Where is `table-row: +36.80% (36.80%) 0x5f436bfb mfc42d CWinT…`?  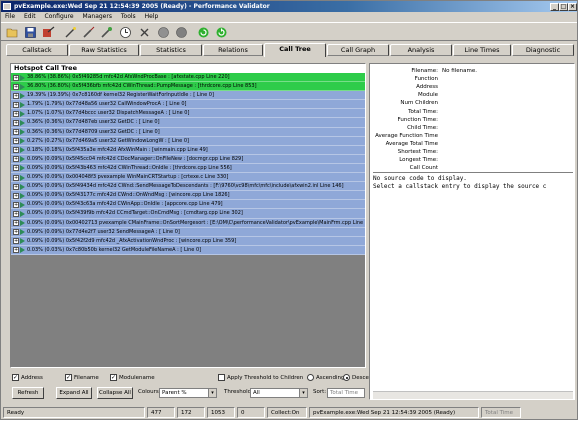 table-row: +36.80% (36.80%) 0x5f436bfb mfc42d CWinT… is located at coordinates (188, 87).